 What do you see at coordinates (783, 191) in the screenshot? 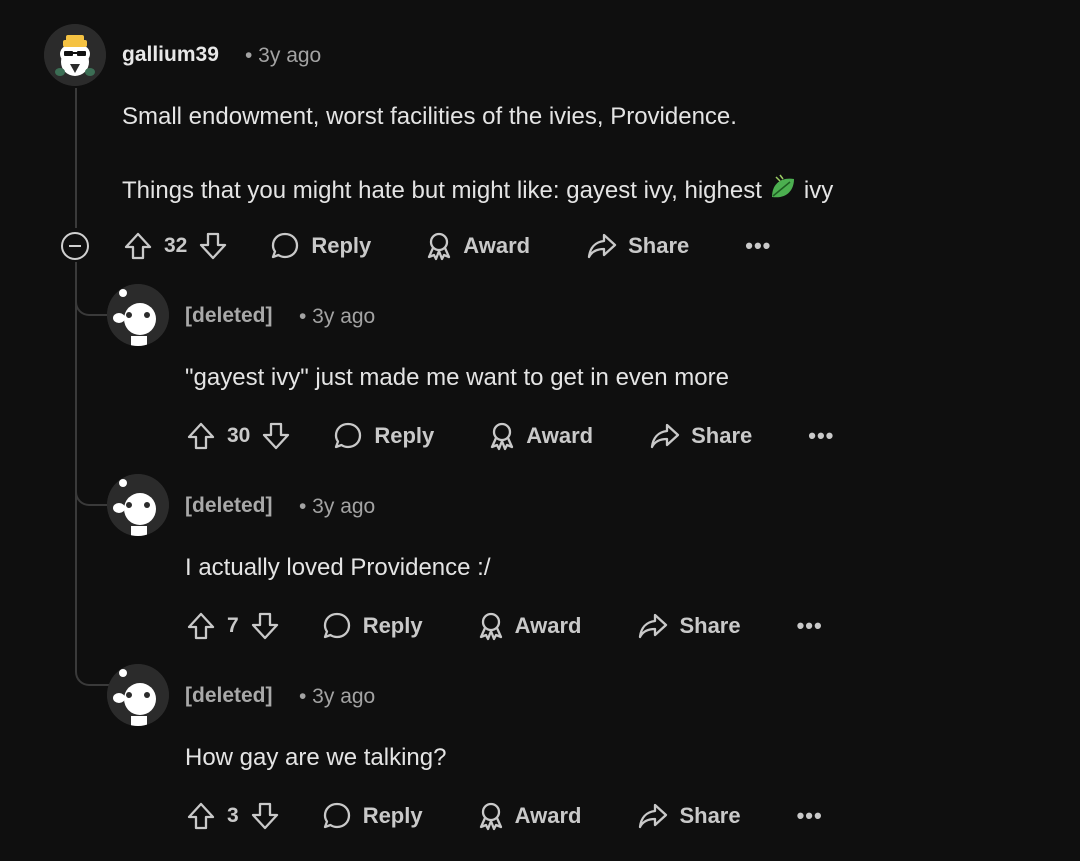
I see `leaf-icon` at bounding box center [783, 191].